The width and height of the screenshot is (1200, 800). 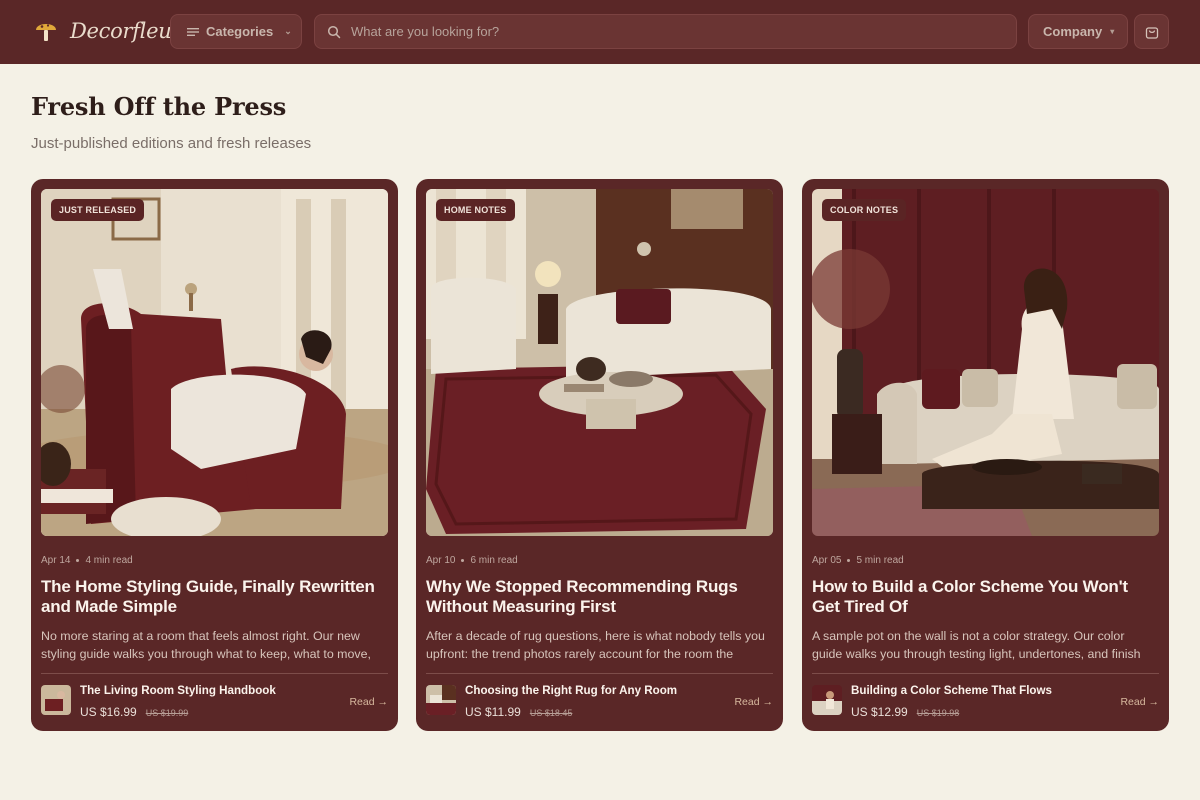 I want to click on article-meta: Apr 05 5 min read, so click(x=858, y=560).